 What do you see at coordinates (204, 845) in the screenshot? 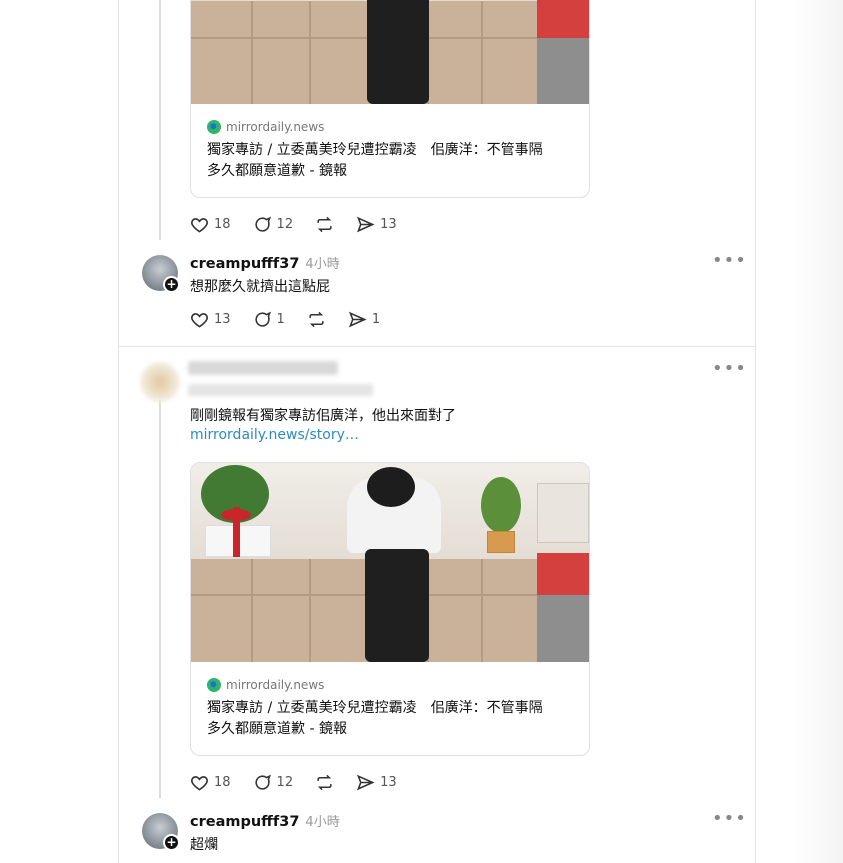
I see `reply-text: 超爛` at bounding box center [204, 845].